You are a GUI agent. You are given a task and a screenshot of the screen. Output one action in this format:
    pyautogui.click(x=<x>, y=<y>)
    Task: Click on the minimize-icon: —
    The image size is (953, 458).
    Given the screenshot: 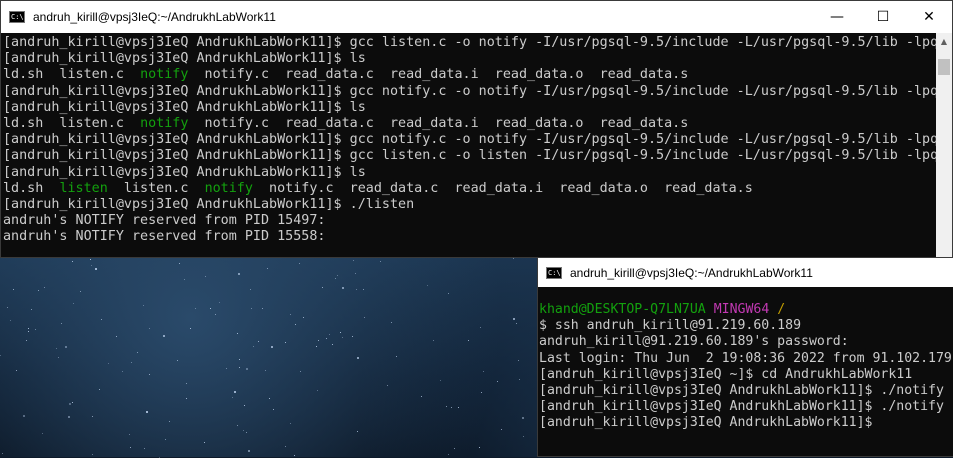 What is the action you would take?
    pyautogui.click(x=837, y=17)
    